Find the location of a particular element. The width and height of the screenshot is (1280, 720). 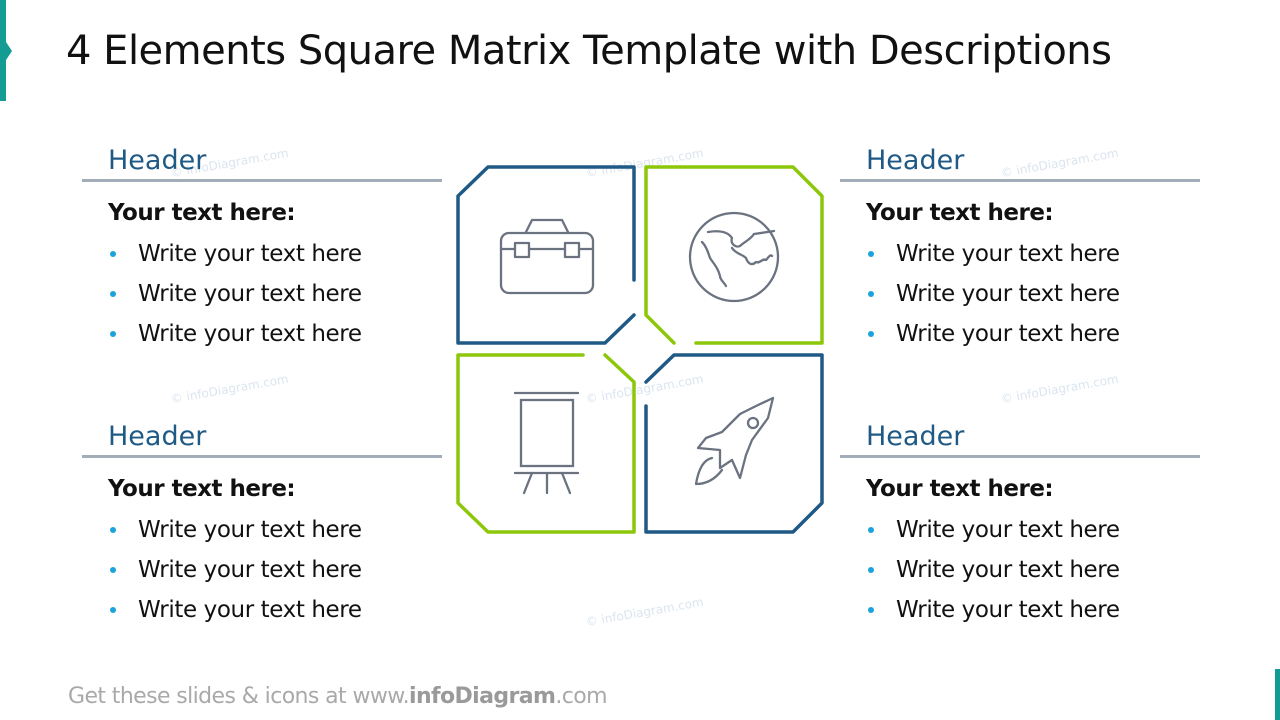

quadrant-bottom-left-frame is located at coordinates (546, 443).